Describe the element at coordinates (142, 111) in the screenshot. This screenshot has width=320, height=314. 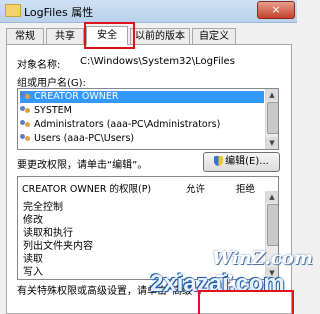
I see `list-item: SYSTEM` at that location.